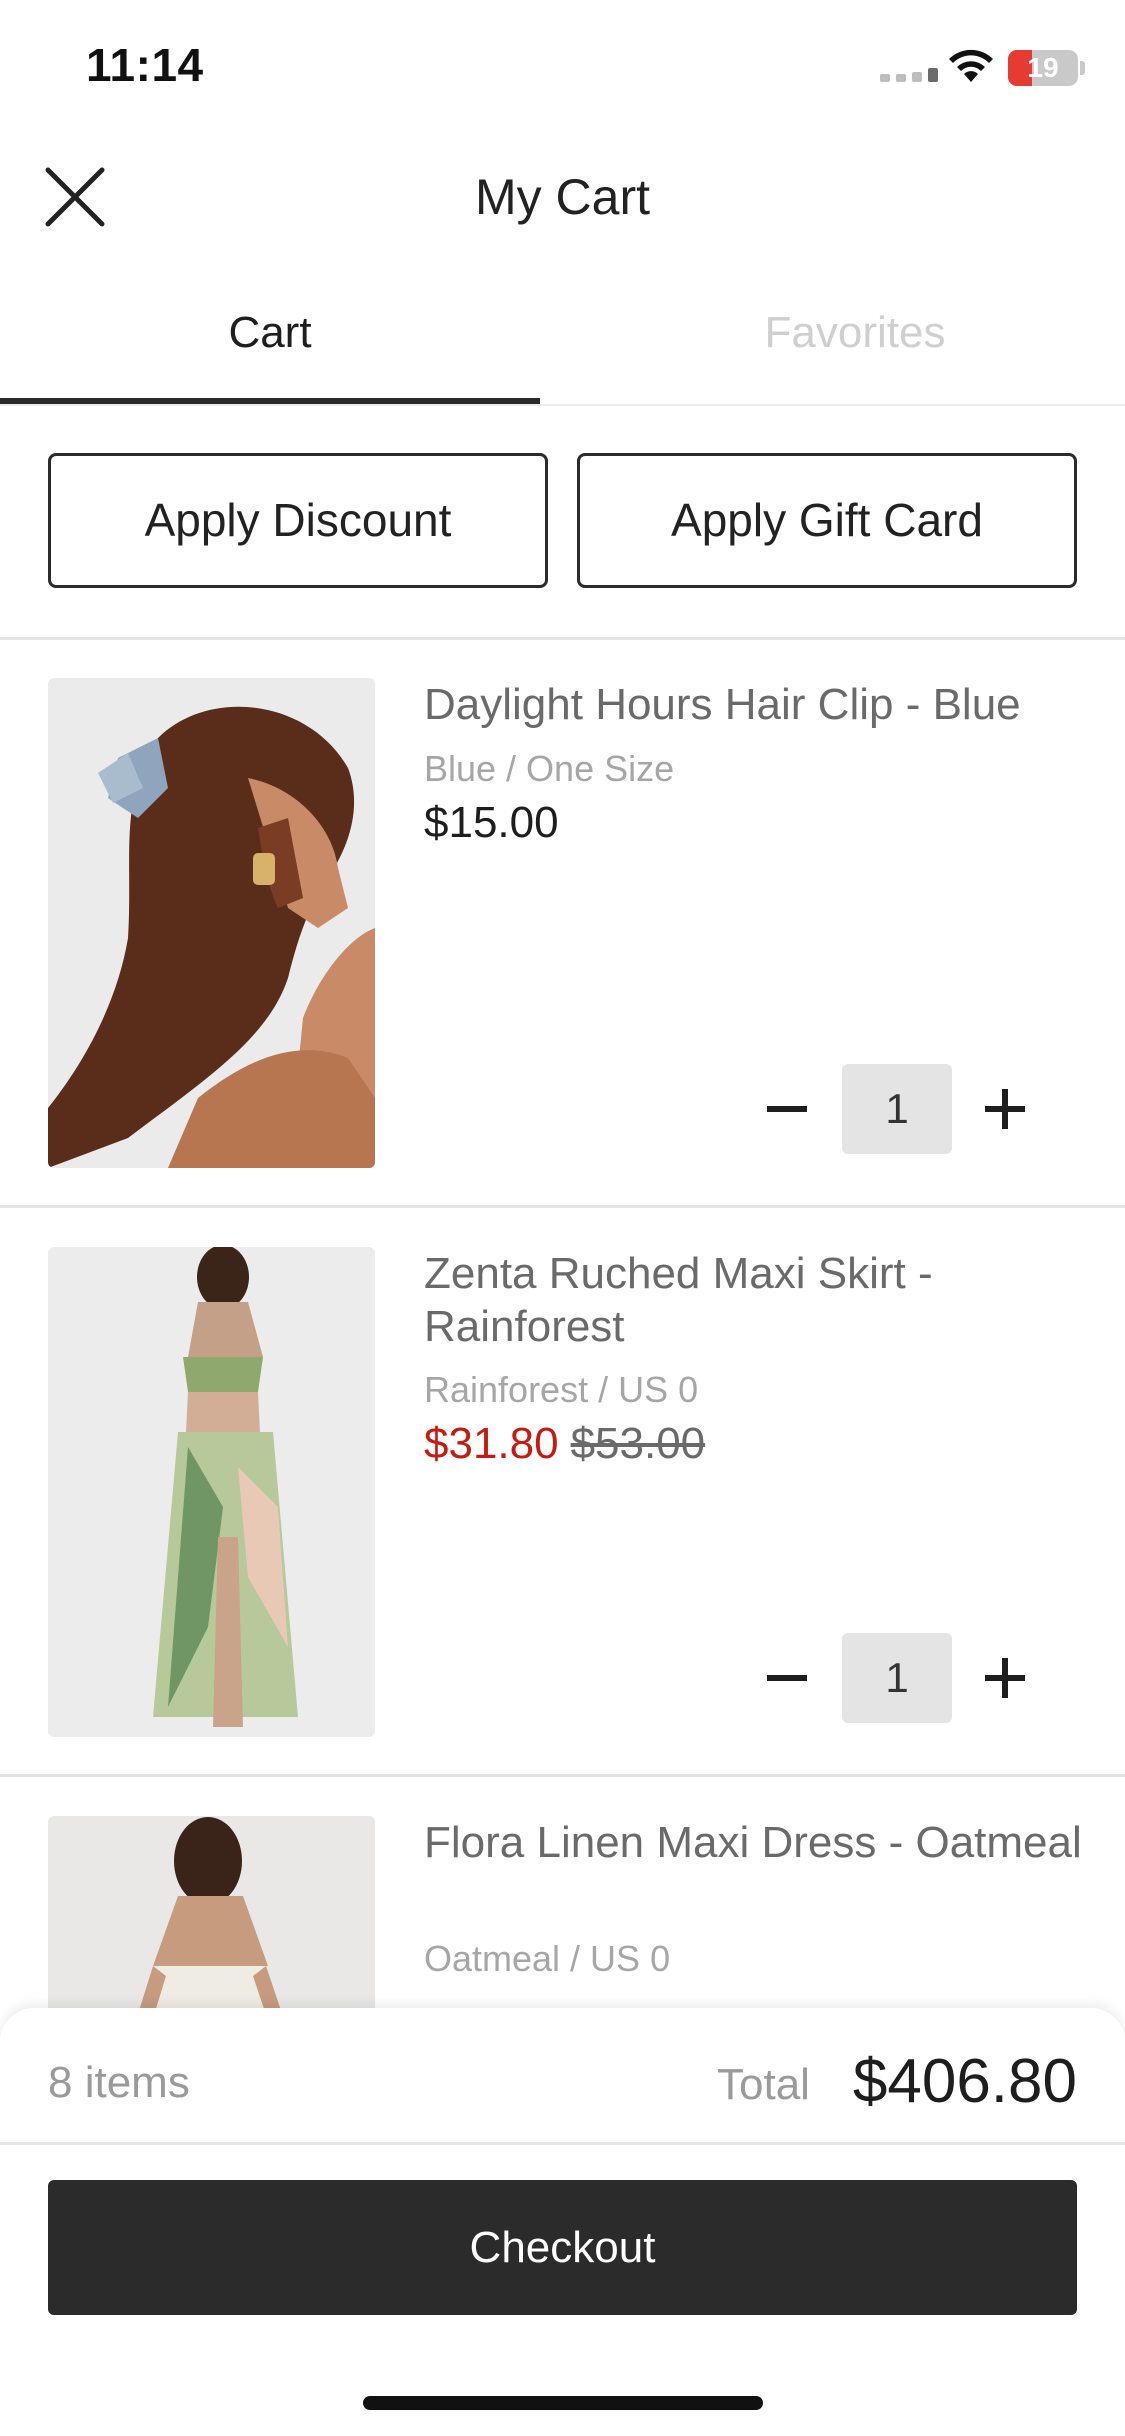  I want to click on product-name: Flora Linen Maxi Dress - Oatmeal, so click(754, 1842).